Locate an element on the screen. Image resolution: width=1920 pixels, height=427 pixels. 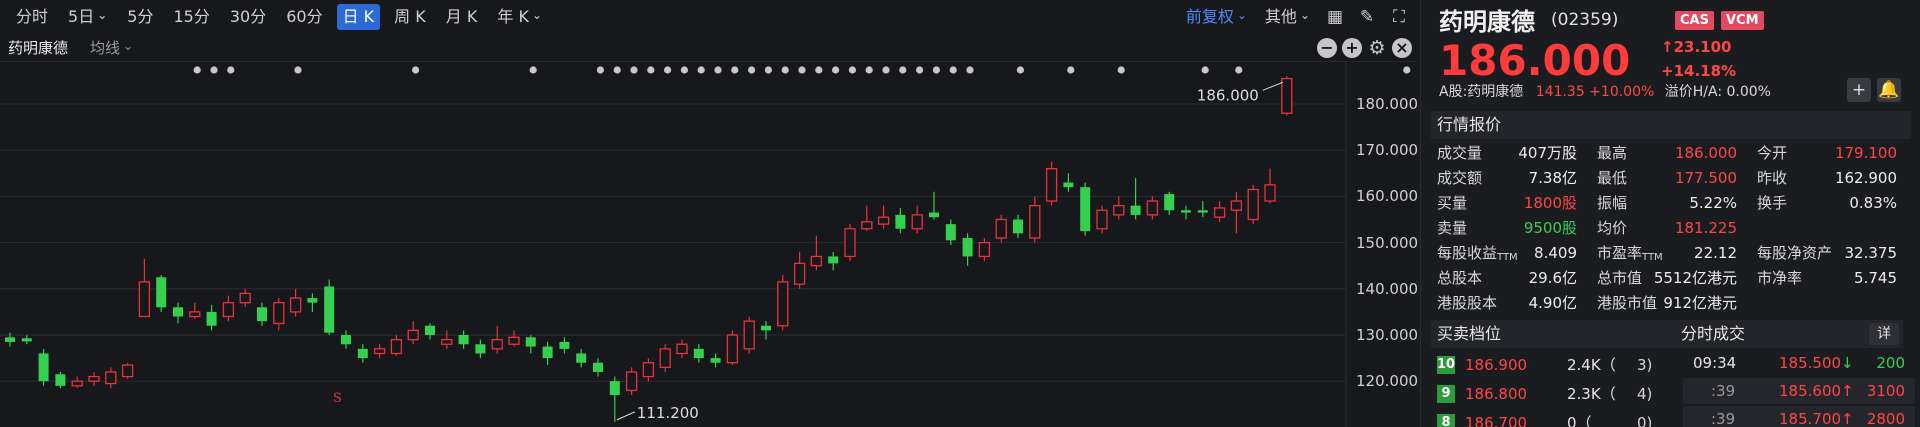
sell-marker: S is located at coordinates (337, 398).